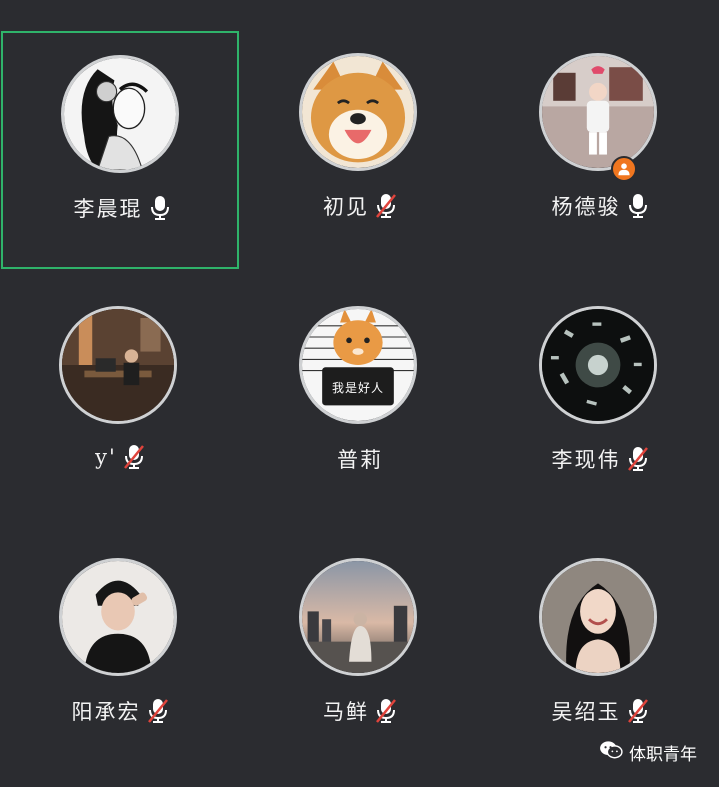 The width and height of the screenshot is (719, 787). I want to click on watermark: 体职青年, so click(648, 752).